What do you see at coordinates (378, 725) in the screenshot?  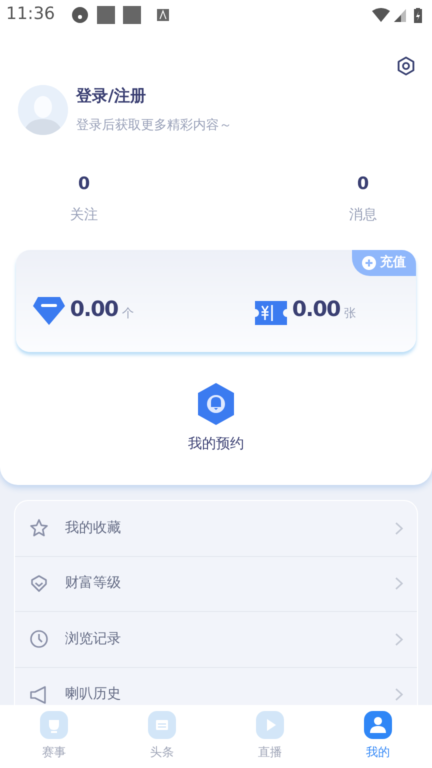 I see `user-icon` at bounding box center [378, 725].